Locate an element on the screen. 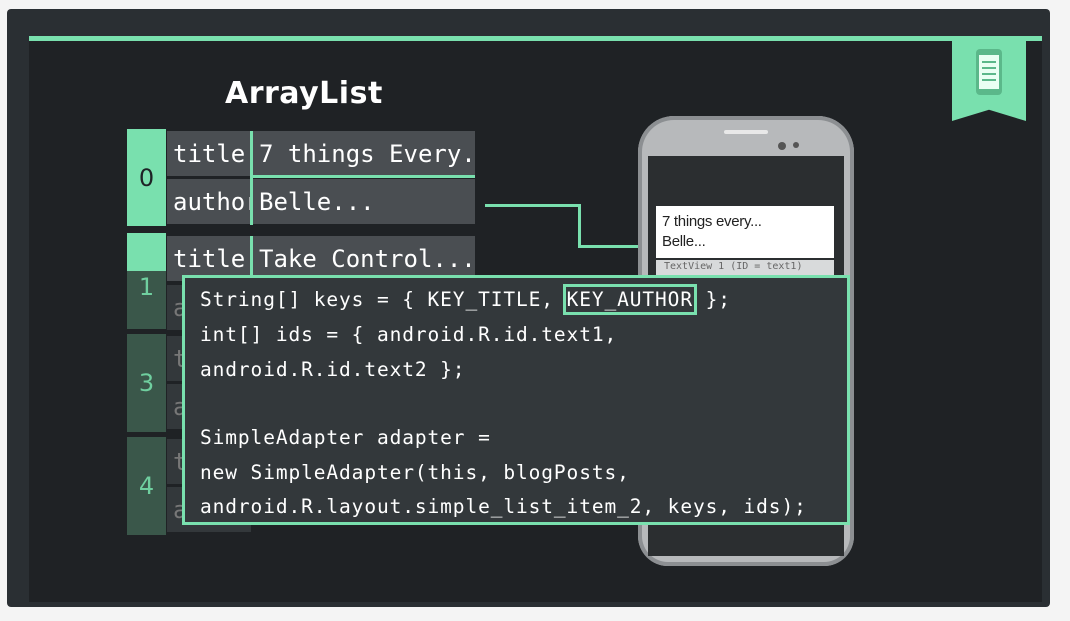 This screenshot has height=621, width=1070. row-index-1-top is located at coordinates (146, 252).